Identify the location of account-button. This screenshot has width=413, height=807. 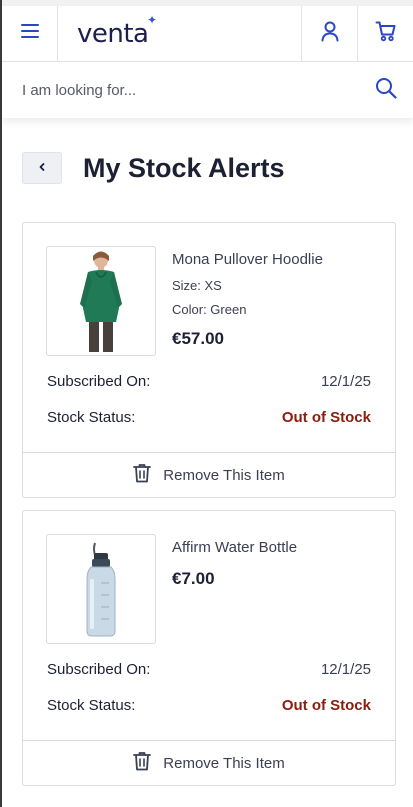
(329, 33).